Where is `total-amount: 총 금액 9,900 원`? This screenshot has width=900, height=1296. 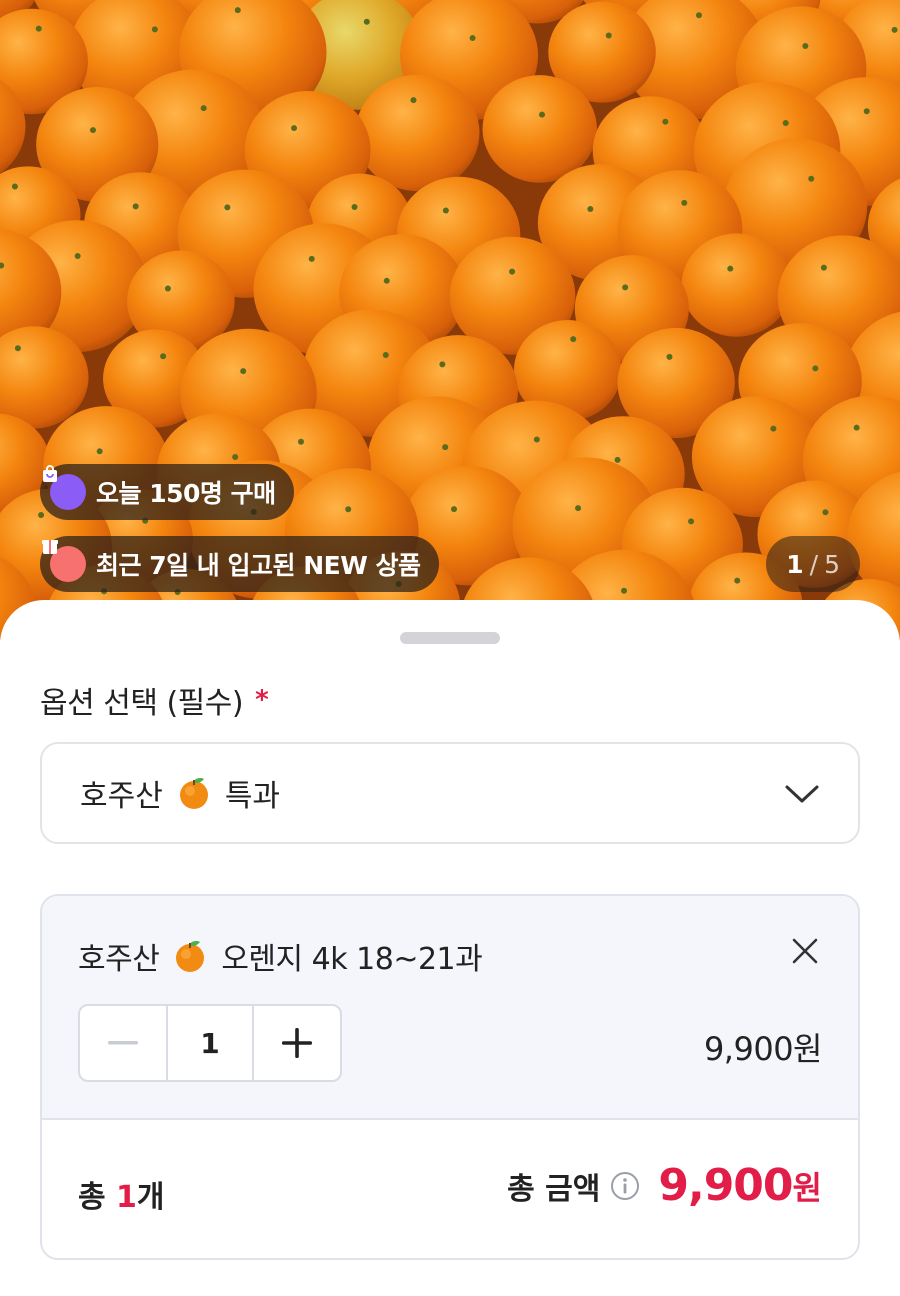 total-amount: 총 금액 9,900 원 is located at coordinates (664, 1185).